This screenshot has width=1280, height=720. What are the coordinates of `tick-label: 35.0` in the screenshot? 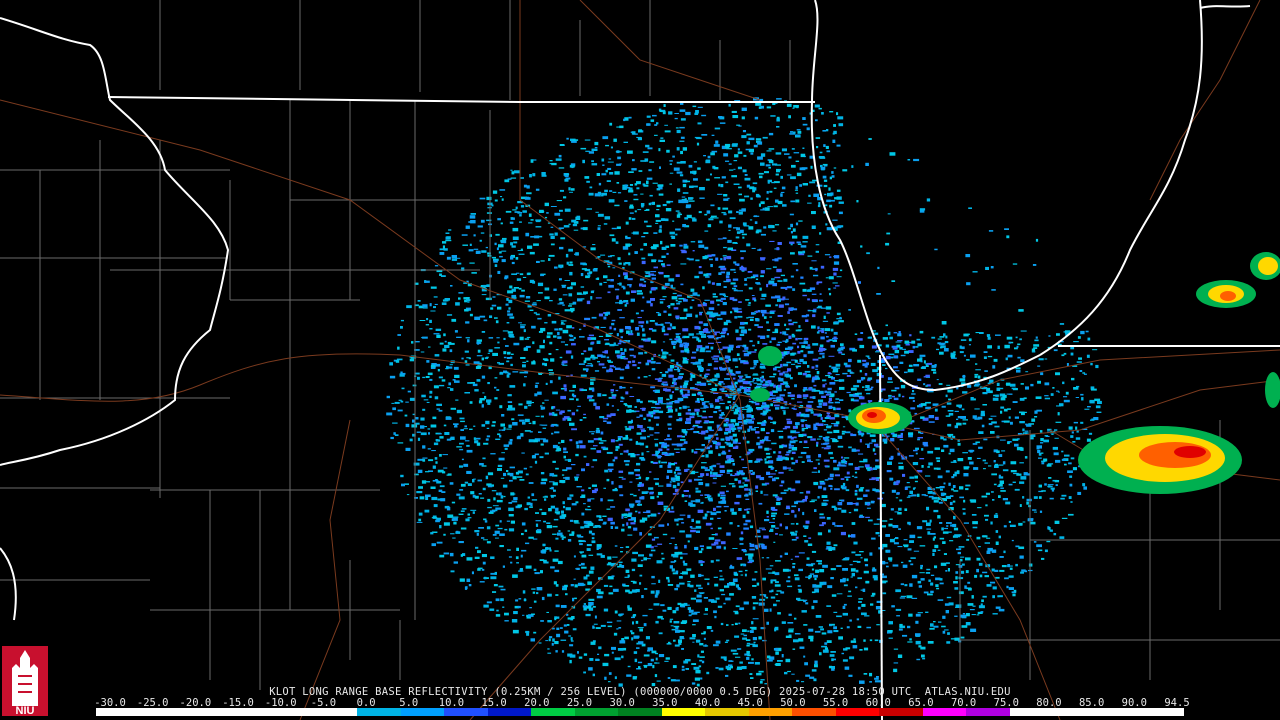 It's located at (665, 703).